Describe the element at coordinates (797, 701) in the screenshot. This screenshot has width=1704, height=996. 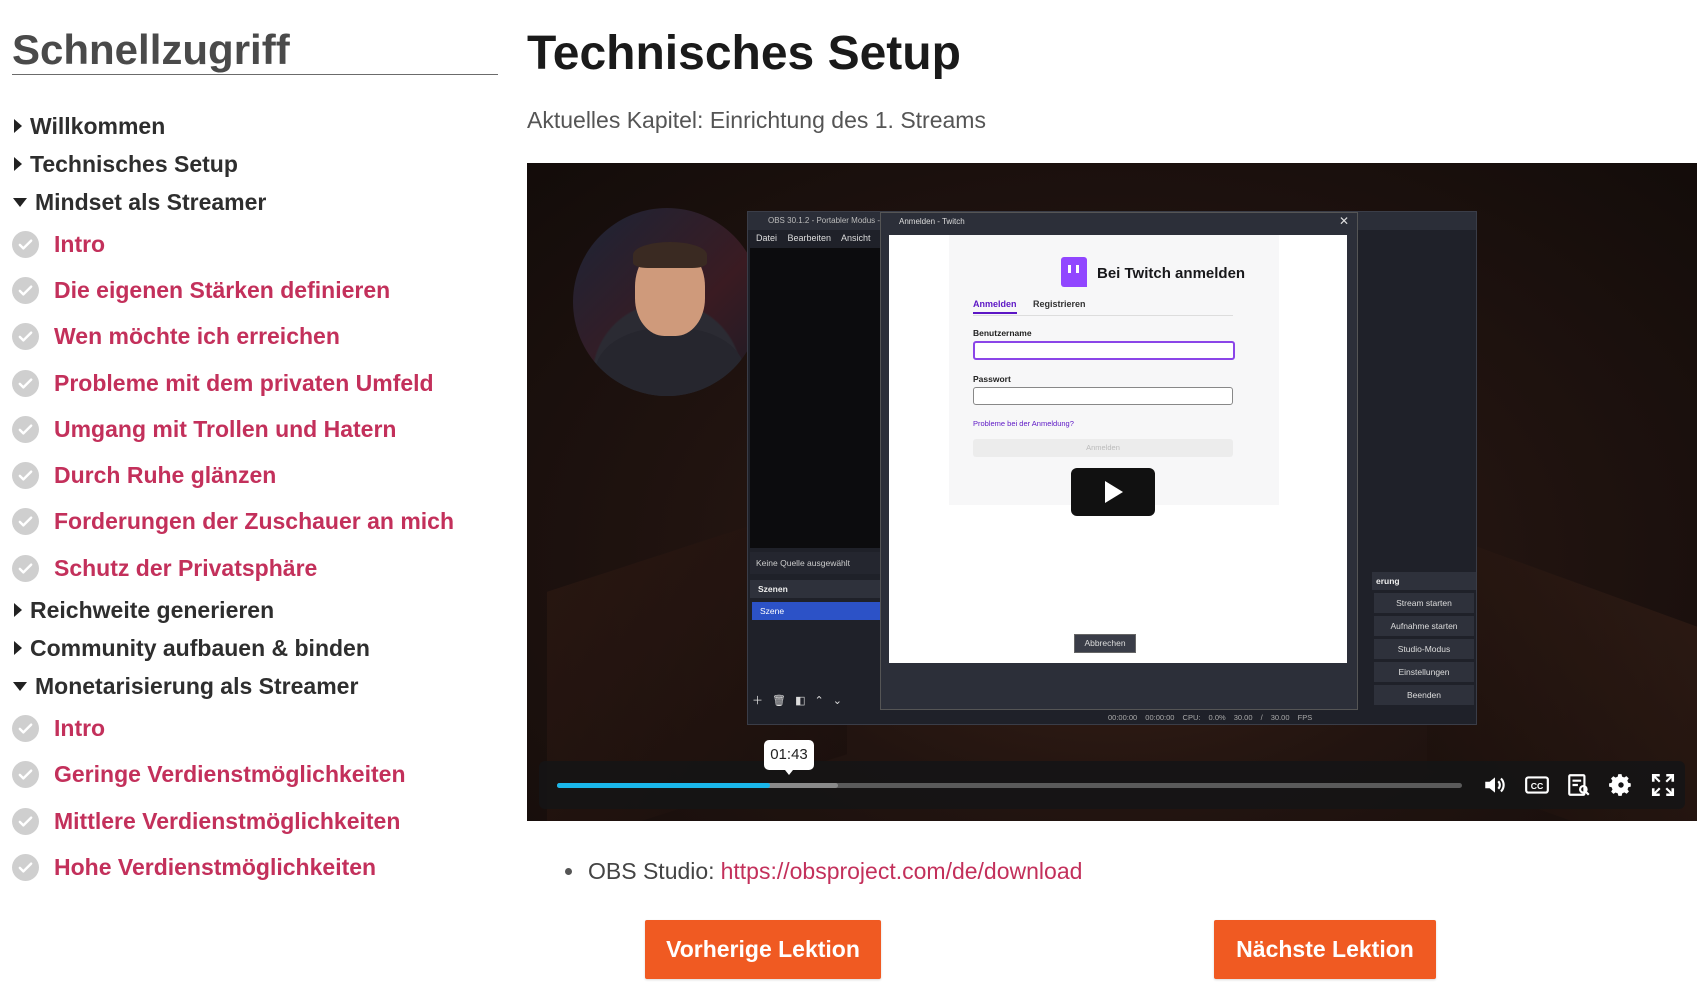
I see `obs-scene-tools: ＋ 🗑 ◧ ⌃ ⌄` at that location.